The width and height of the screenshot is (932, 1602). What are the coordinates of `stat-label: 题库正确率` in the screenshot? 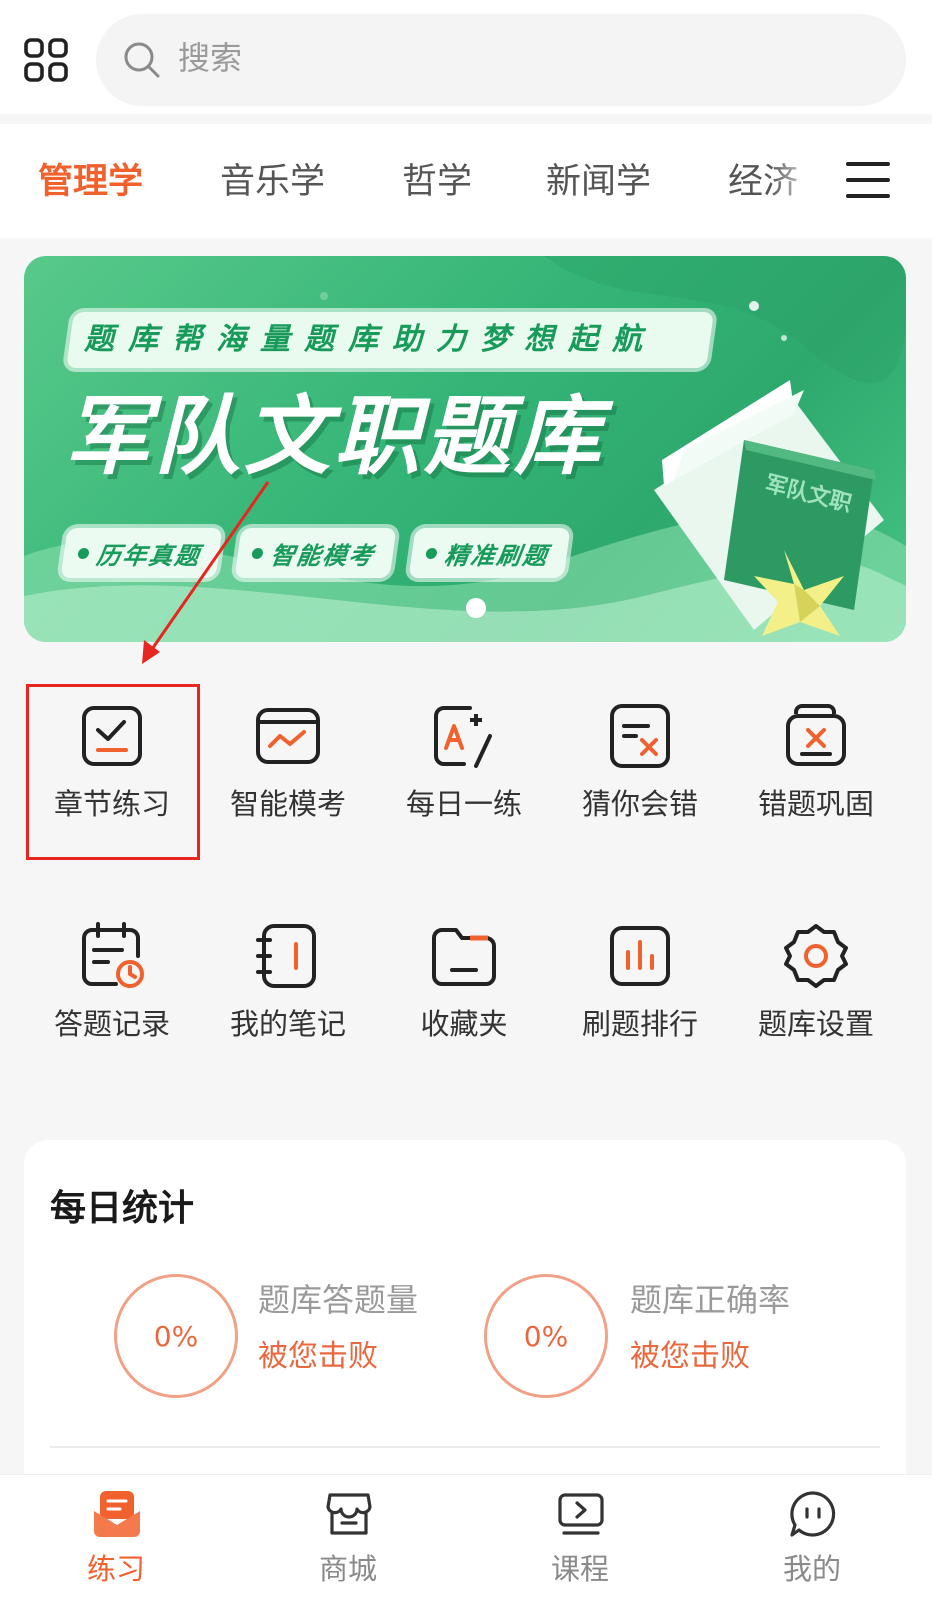 It's located at (710, 1300).